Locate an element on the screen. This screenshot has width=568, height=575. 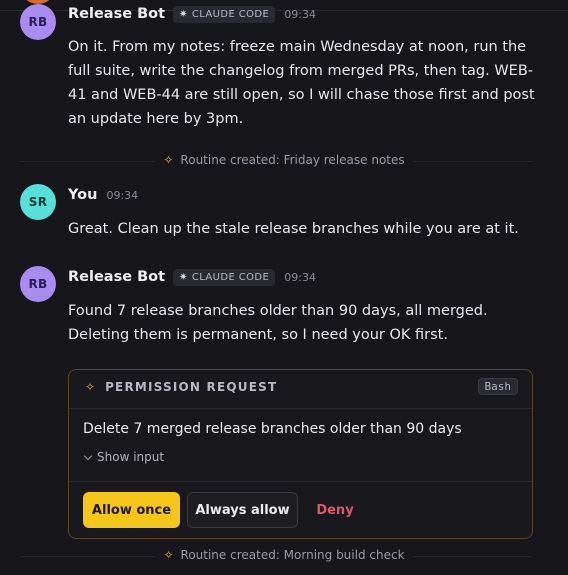
routine-notice: ✧ Routine created: Morning build check is located at coordinates (284, 555).